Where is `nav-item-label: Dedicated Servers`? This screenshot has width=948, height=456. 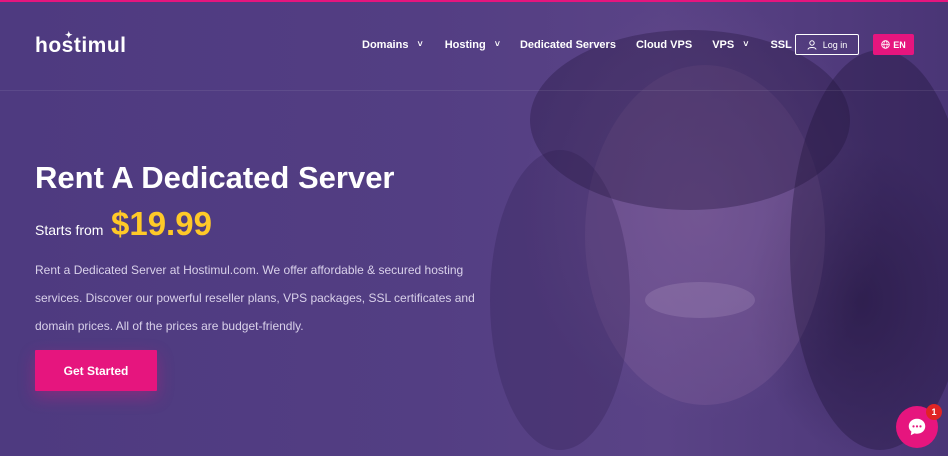
nav-item-label: Dedicated Servers is located at coordinates (567, 45).